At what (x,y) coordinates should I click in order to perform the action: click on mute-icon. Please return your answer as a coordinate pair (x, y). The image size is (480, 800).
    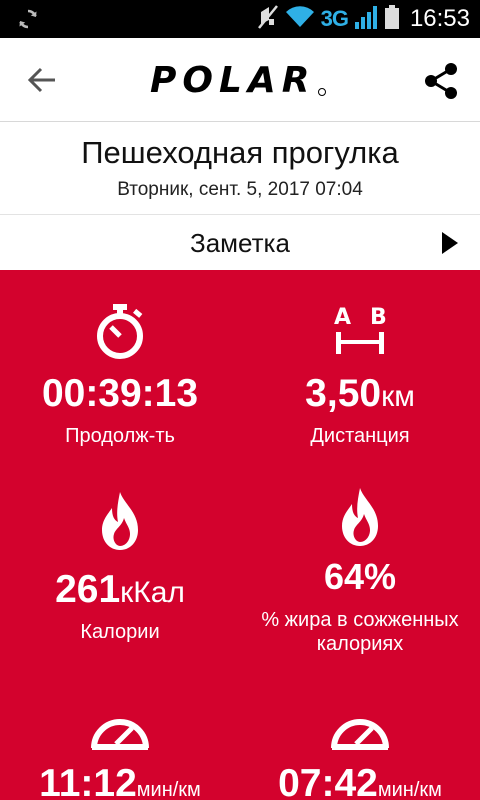
    Looking at the image, I should click on (268, 19).